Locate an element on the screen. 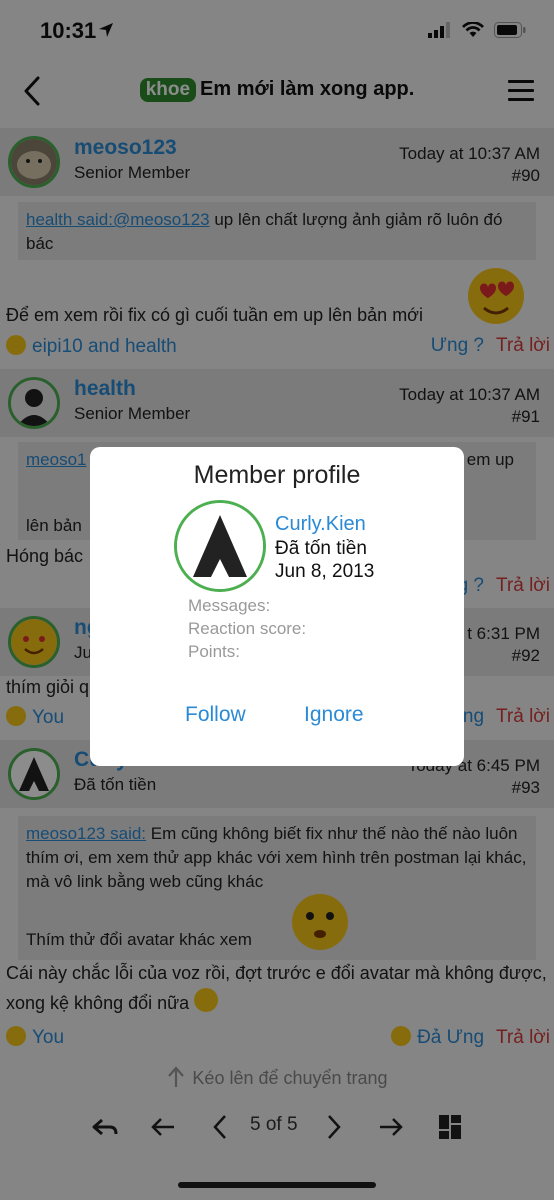  points-label: Points: is located at coordinates (214, 651).